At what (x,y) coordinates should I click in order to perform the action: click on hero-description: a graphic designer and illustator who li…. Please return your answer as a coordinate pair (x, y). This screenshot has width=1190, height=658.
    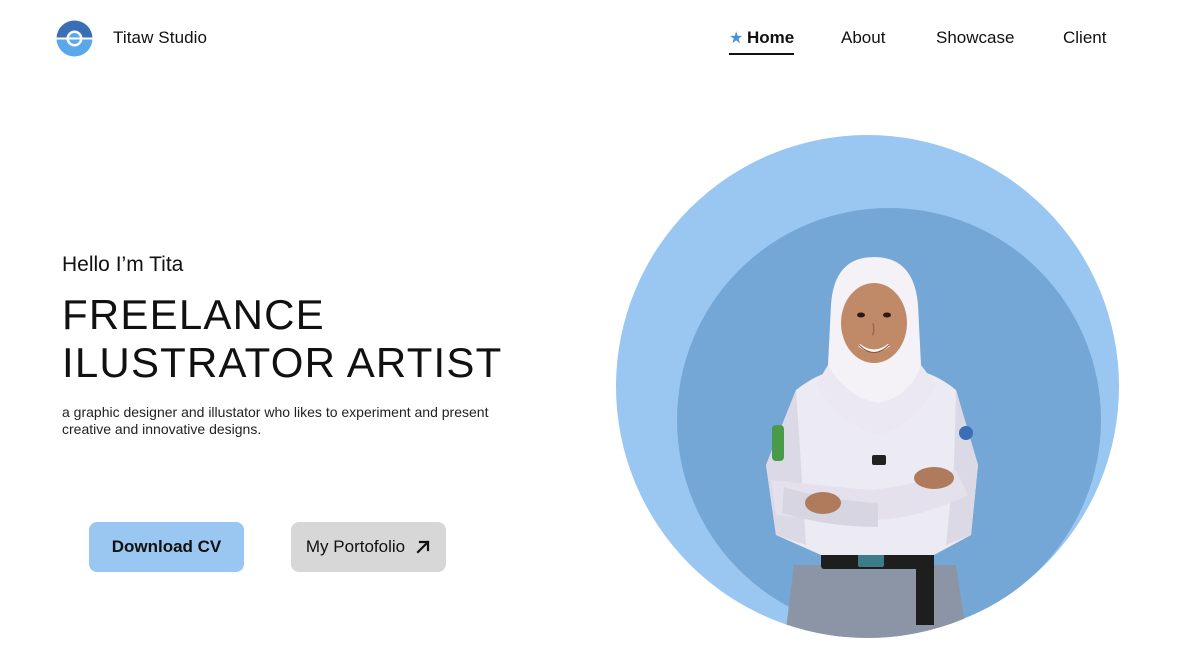
    Looking at the image, I should click on (275, 420).